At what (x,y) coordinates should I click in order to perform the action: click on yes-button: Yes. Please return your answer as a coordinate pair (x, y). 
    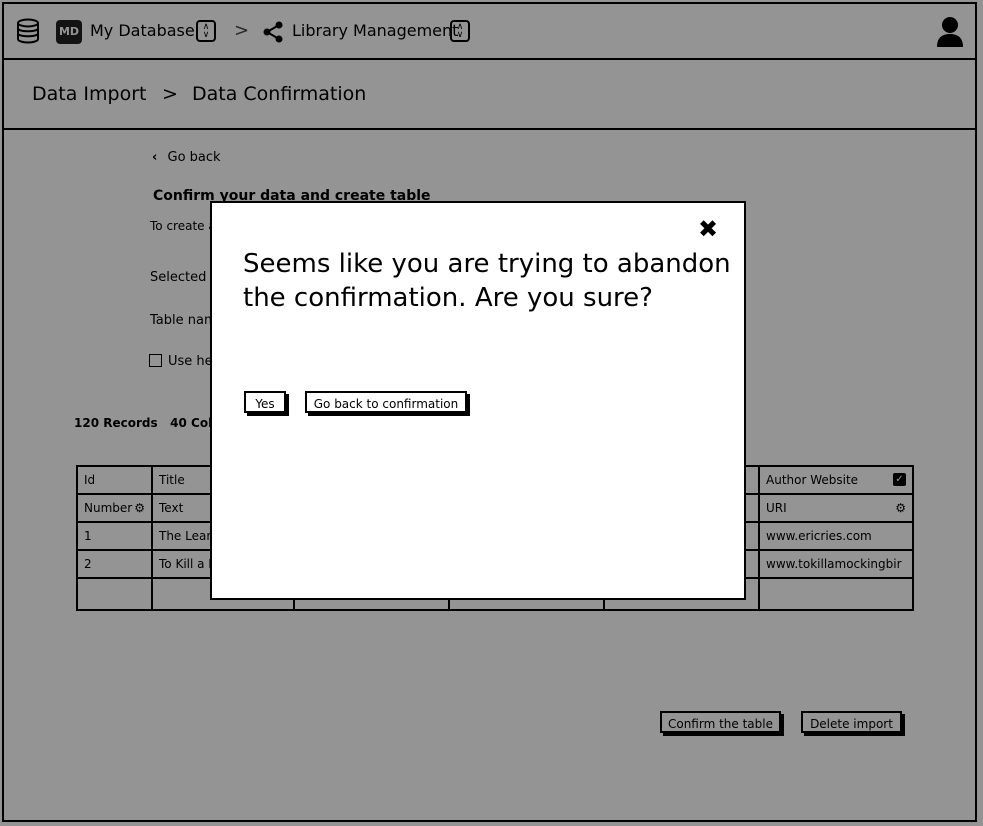
    Looking at the image, I should click on (265, 402).